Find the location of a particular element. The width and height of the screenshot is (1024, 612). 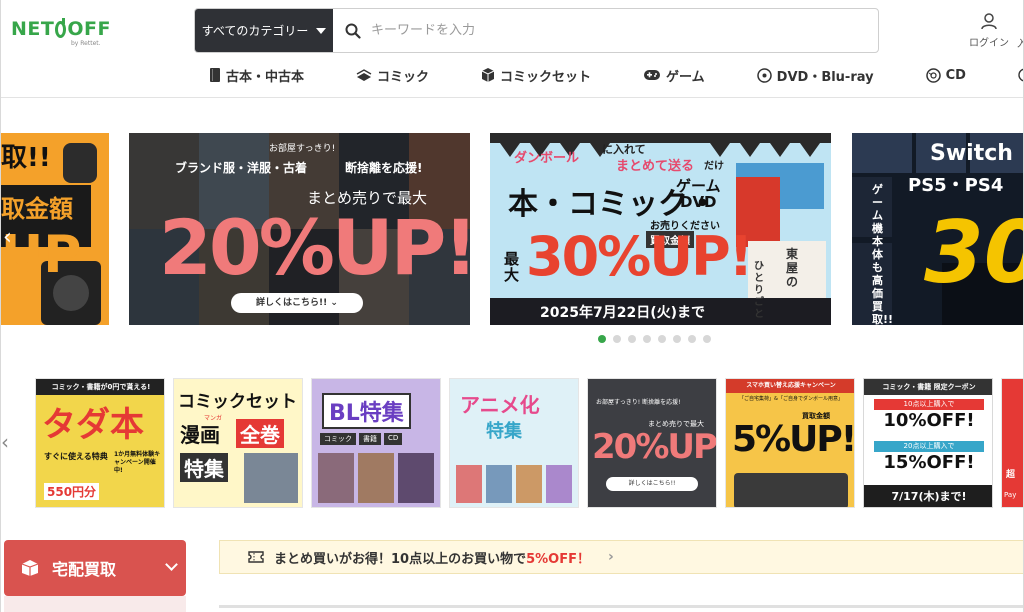

gamepad-icon is located at coordinates (652, 75).